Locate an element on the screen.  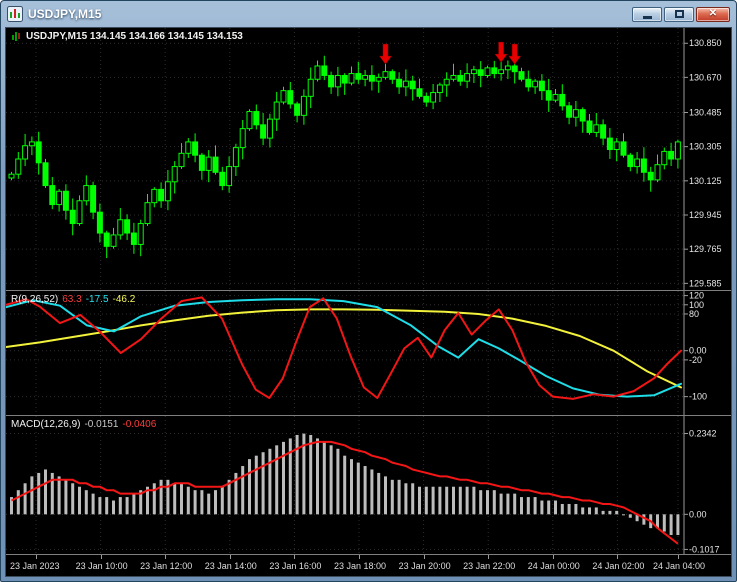
minimize-icon is located at coordinates (647, 17).